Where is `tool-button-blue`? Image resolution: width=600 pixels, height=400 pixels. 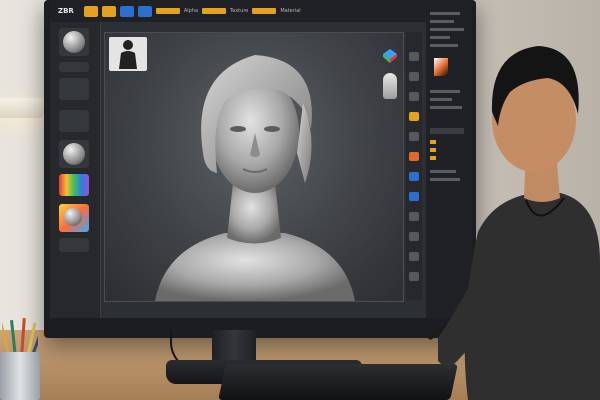 tool-button-blue is located at coordinates (126, 11).